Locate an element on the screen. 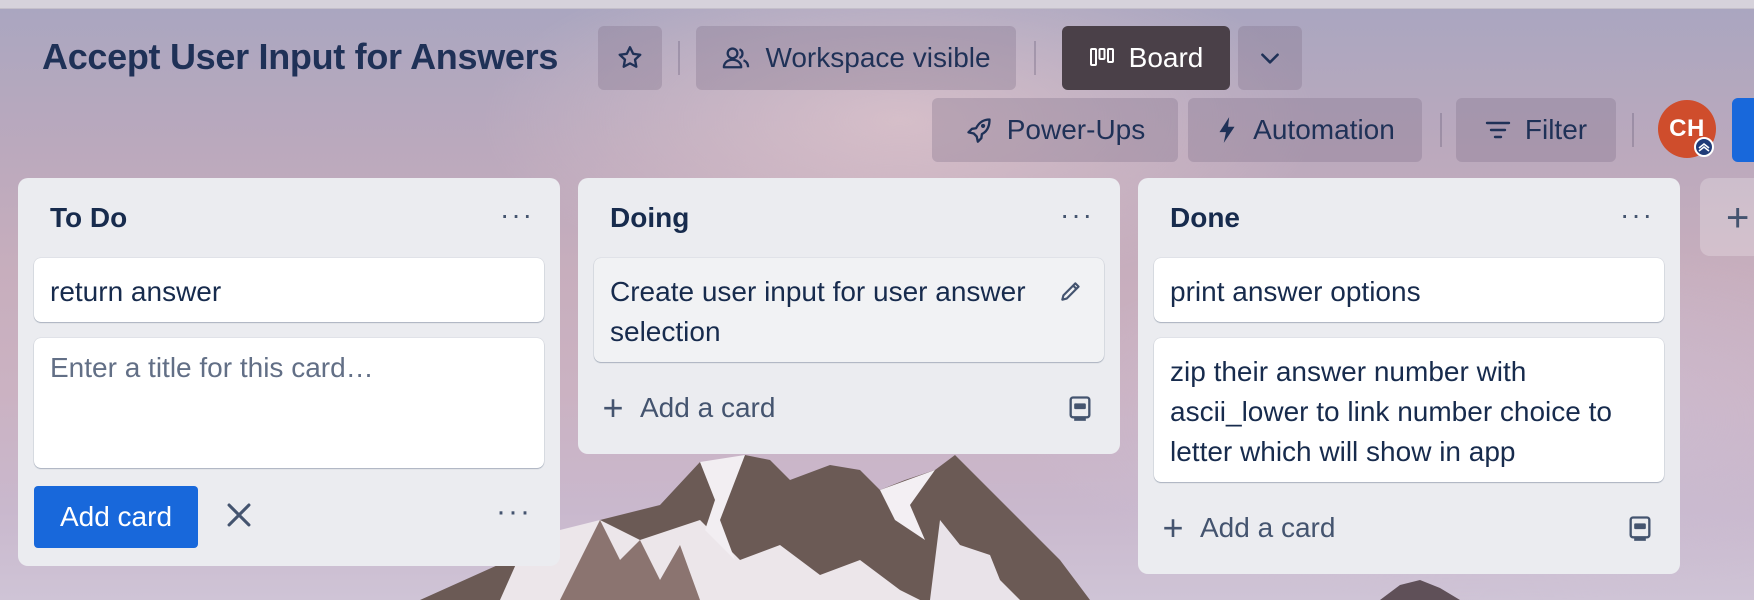  view-switcher-dropdown is located at coordinates (1270, 58).